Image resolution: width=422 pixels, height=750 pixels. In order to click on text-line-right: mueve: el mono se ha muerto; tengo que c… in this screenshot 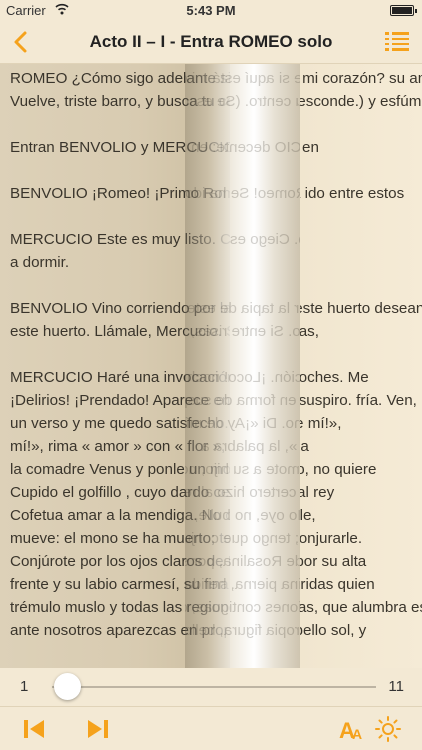, I will do `click(331, 538)`.